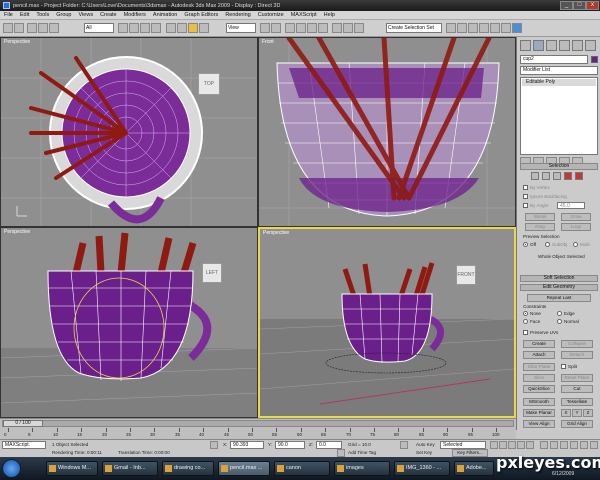  I want to click on time-slider: 0 / 100, so click(258, 423).